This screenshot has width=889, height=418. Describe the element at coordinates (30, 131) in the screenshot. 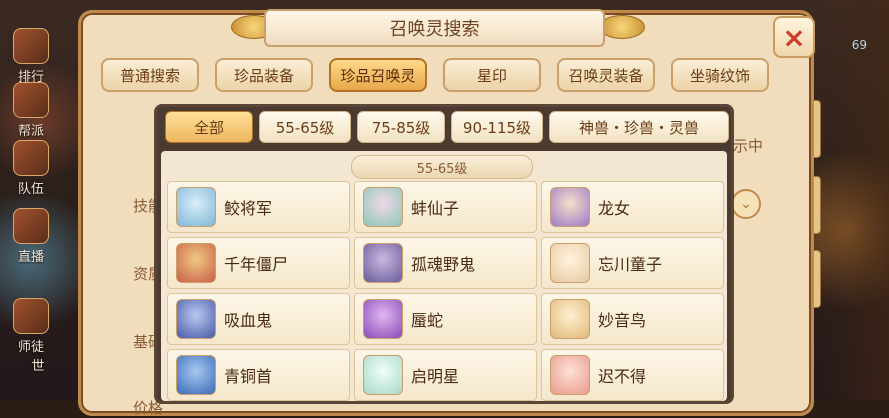

I see `sidebar-label: 帮派` at that location.